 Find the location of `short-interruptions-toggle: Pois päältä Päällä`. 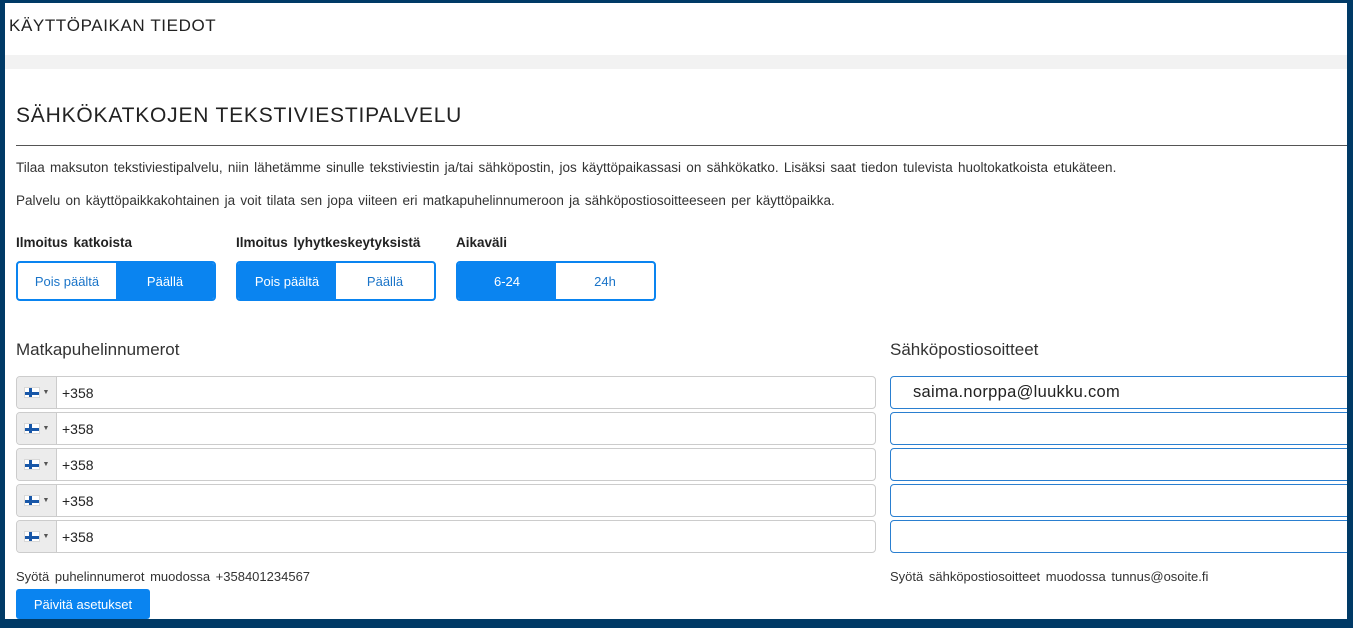

short-interruptions-toggle: Pois päältä Päällä is located at coordinates (336, 281).